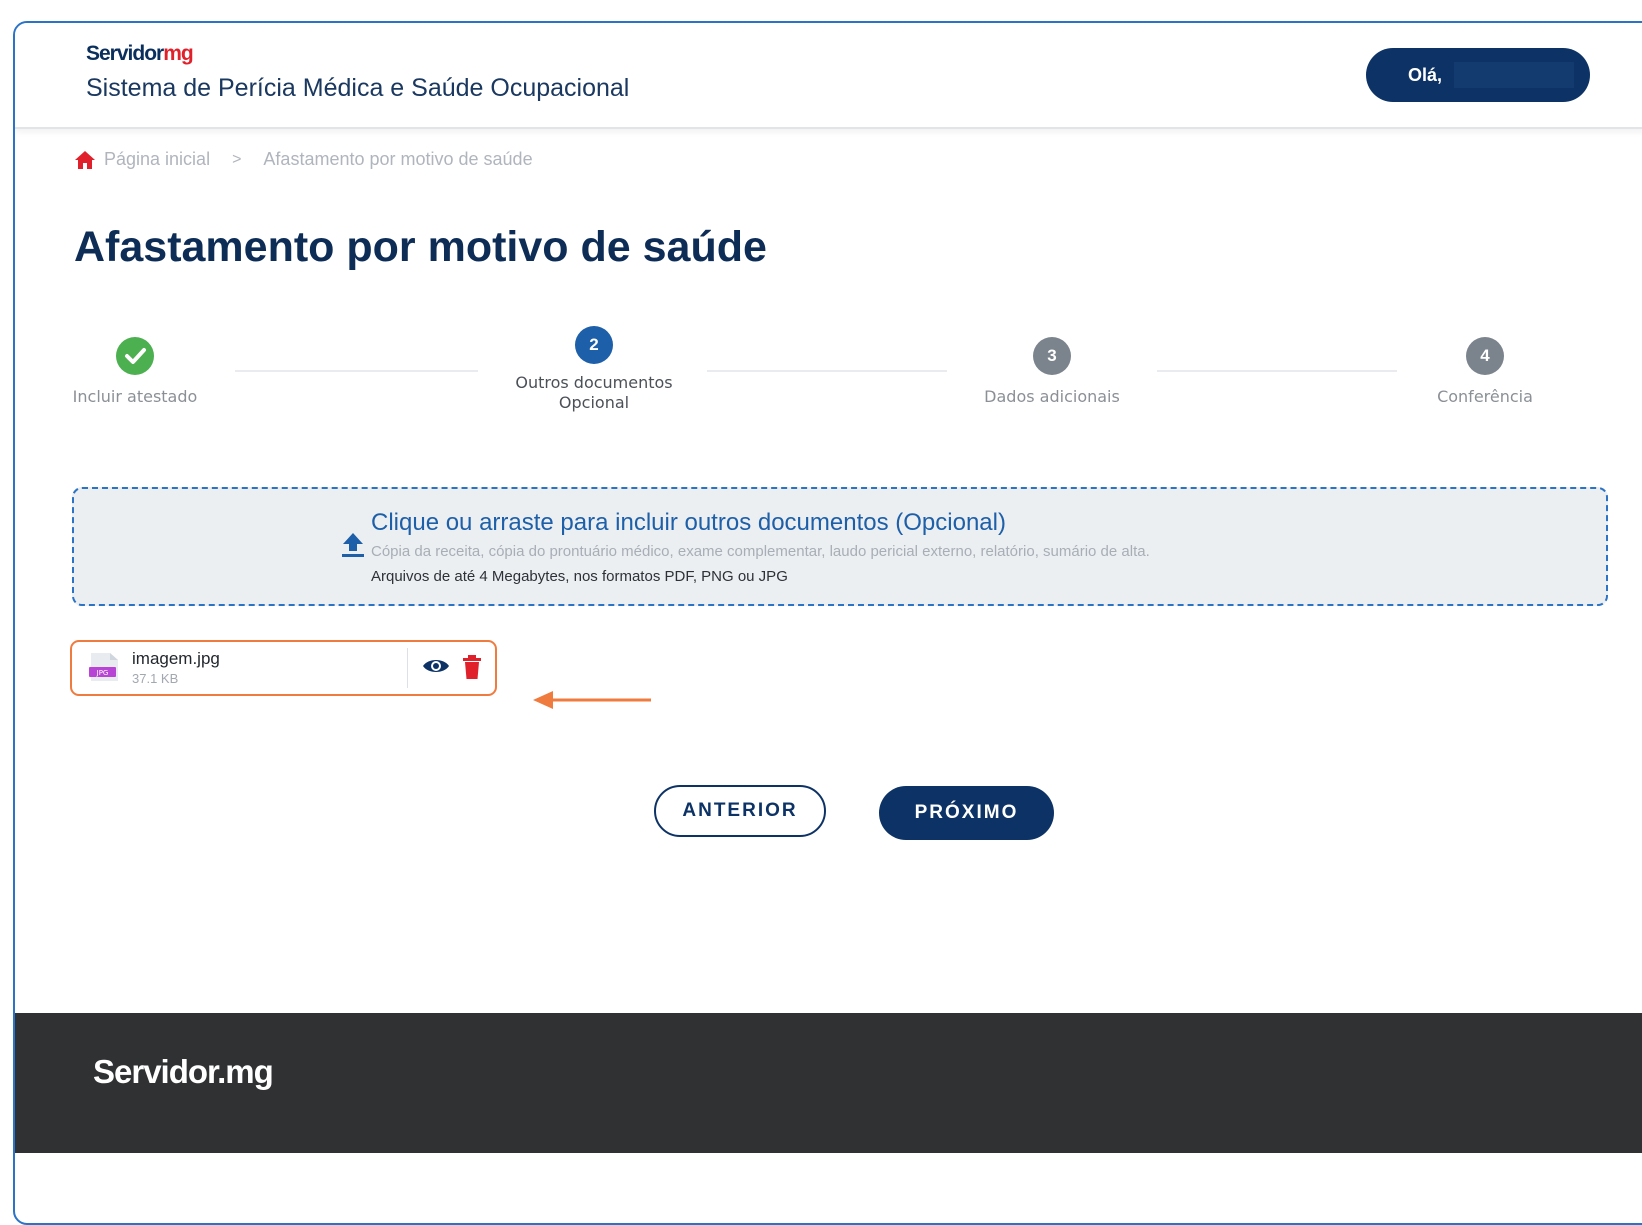 Image resolution: width=1642 pixels, height=1225 pixels. Describe the element at coordinates (283, 668) in the screenshot. I see `uploaded-file-card: JPG imagem.jpg 37.1 KB` at that location.